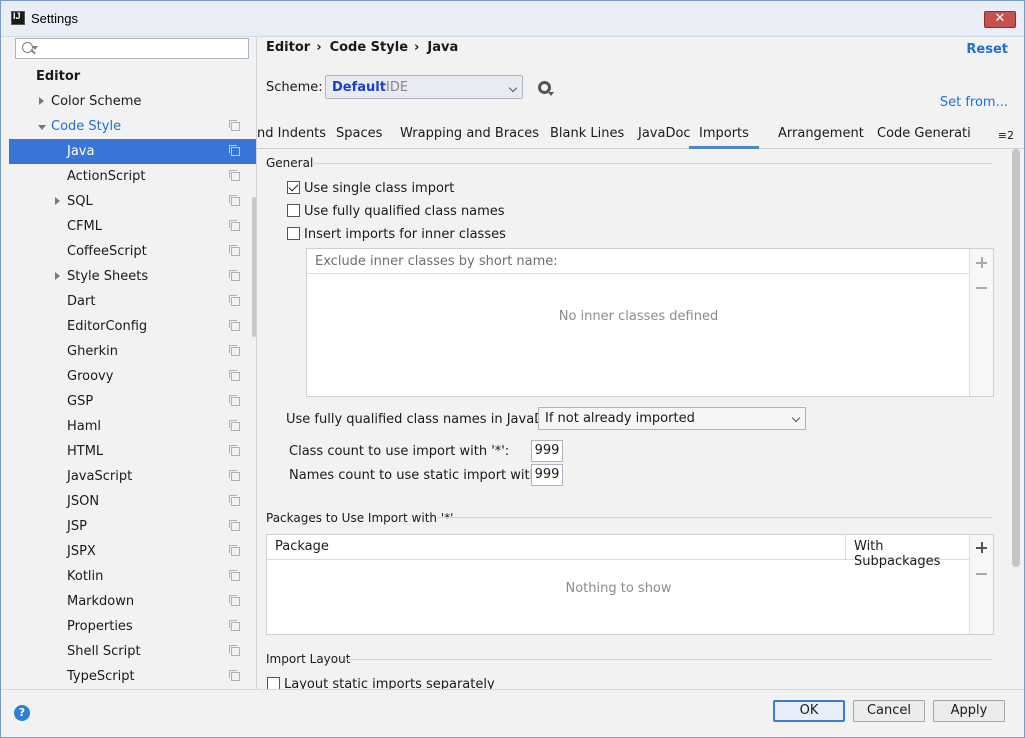 The width and height of the screenshot is (1025, 738). What do you see at coordinates (85, 451) in the screenshot?
I see `sidebar-item-label: HTML` at bounding box center [85, 451].